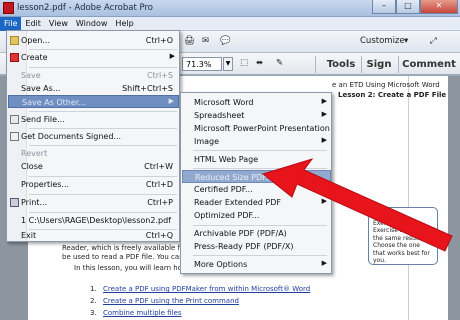 The height and width of the screenshot is (320, 460). Describe the element at coordinates (259, 64) in the screenshot. I see `fit-width-icon: ⬌` at that location.